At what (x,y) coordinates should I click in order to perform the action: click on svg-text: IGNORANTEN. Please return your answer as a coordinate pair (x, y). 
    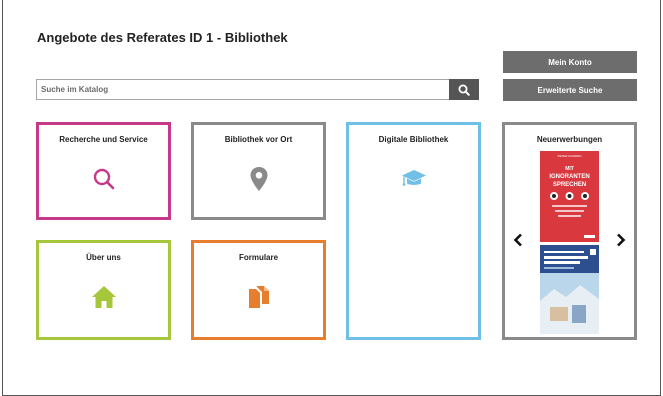
    Looking at the image, I should click on (569, 177).